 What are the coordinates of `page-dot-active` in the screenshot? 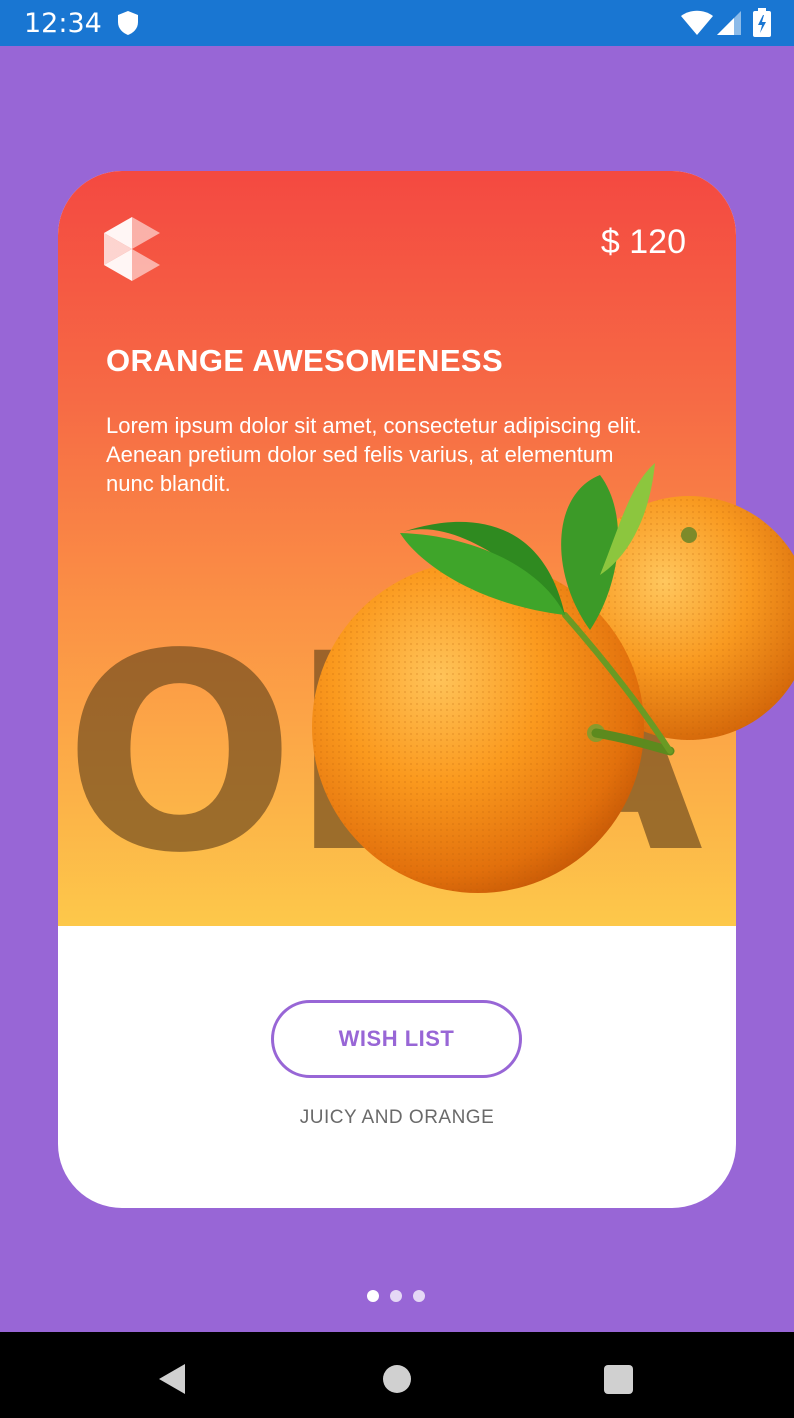 It's located at (373, 1296).